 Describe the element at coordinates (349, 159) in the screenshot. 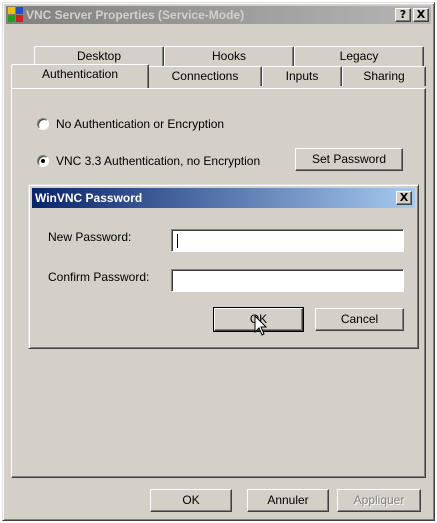

I see `set-password-button: Set Password` at that location.